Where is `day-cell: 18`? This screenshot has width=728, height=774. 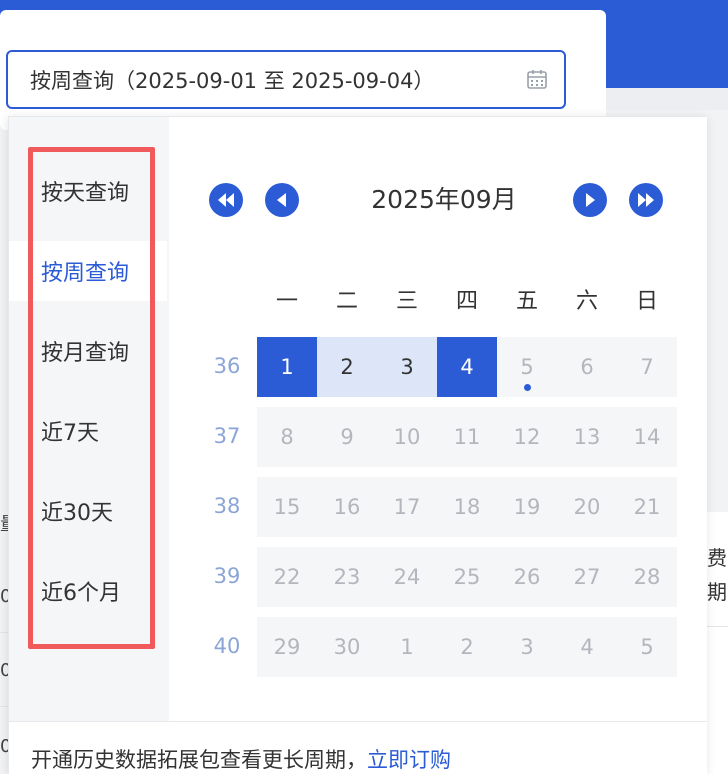
day-cell: 18 is located at coordinates (467, 507).